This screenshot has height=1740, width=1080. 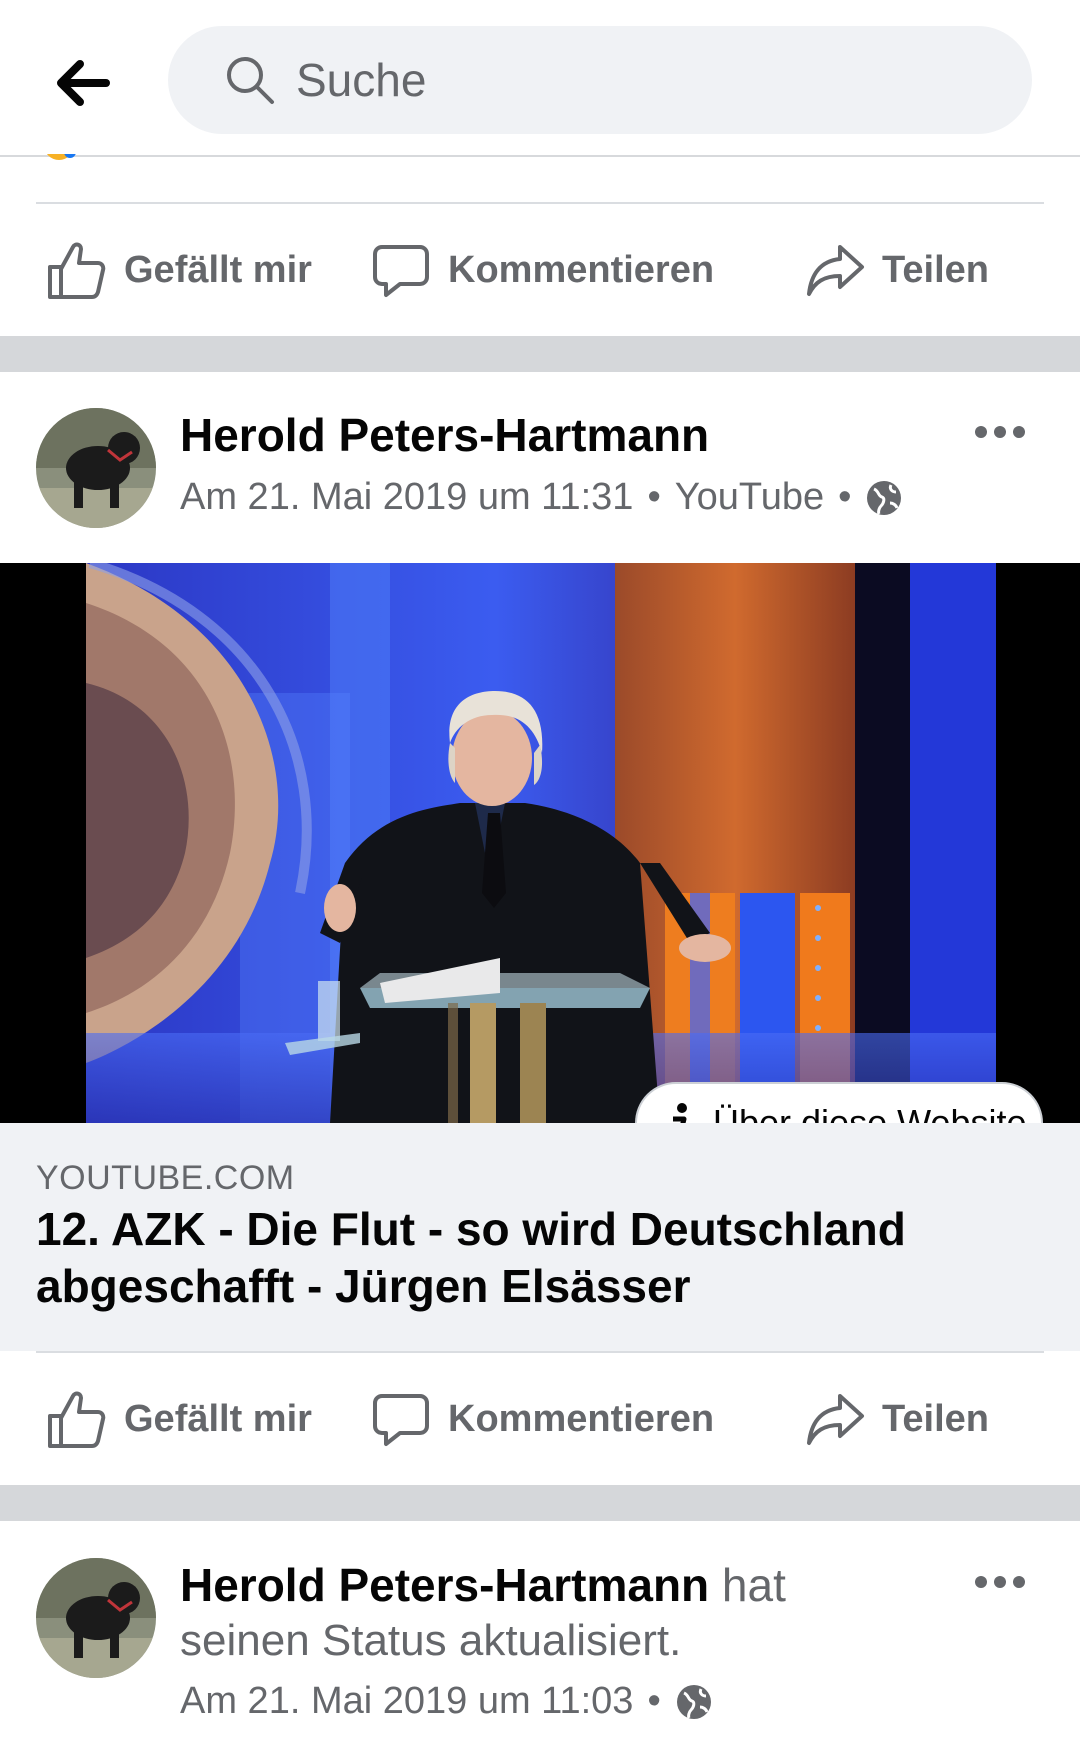 I want to click on search-icon, so click(x=250, y=80).